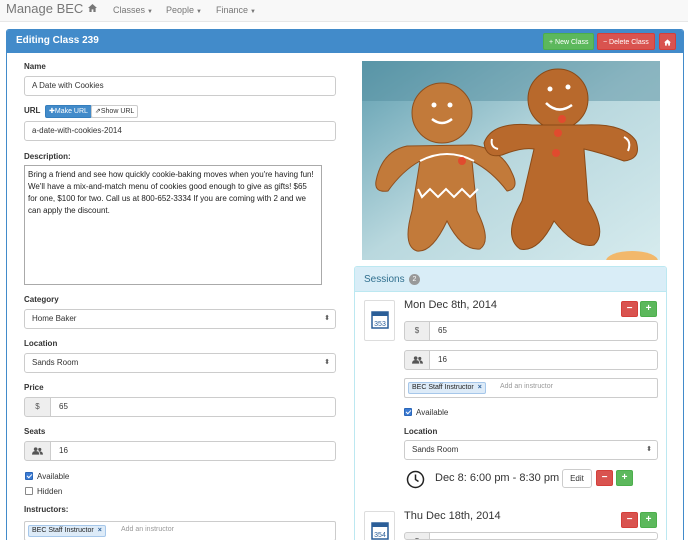  What do you see at coordinates (414, 279) in the screenshot?
I see `sessions-count-badge: 2` at bounding box center [414, 279].